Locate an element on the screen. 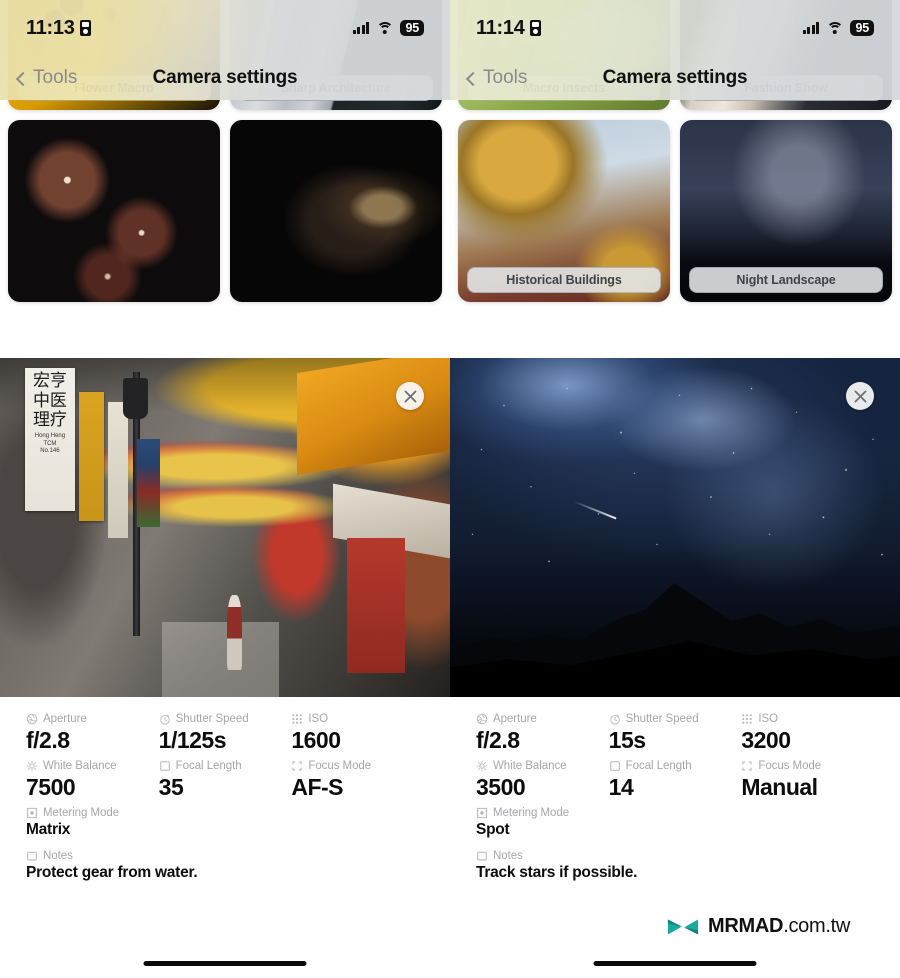 Image resolution: width=900 pixels, height=978 pixels. site-watermark: MRMAD.com.tw is located at coordinates (758, 926).